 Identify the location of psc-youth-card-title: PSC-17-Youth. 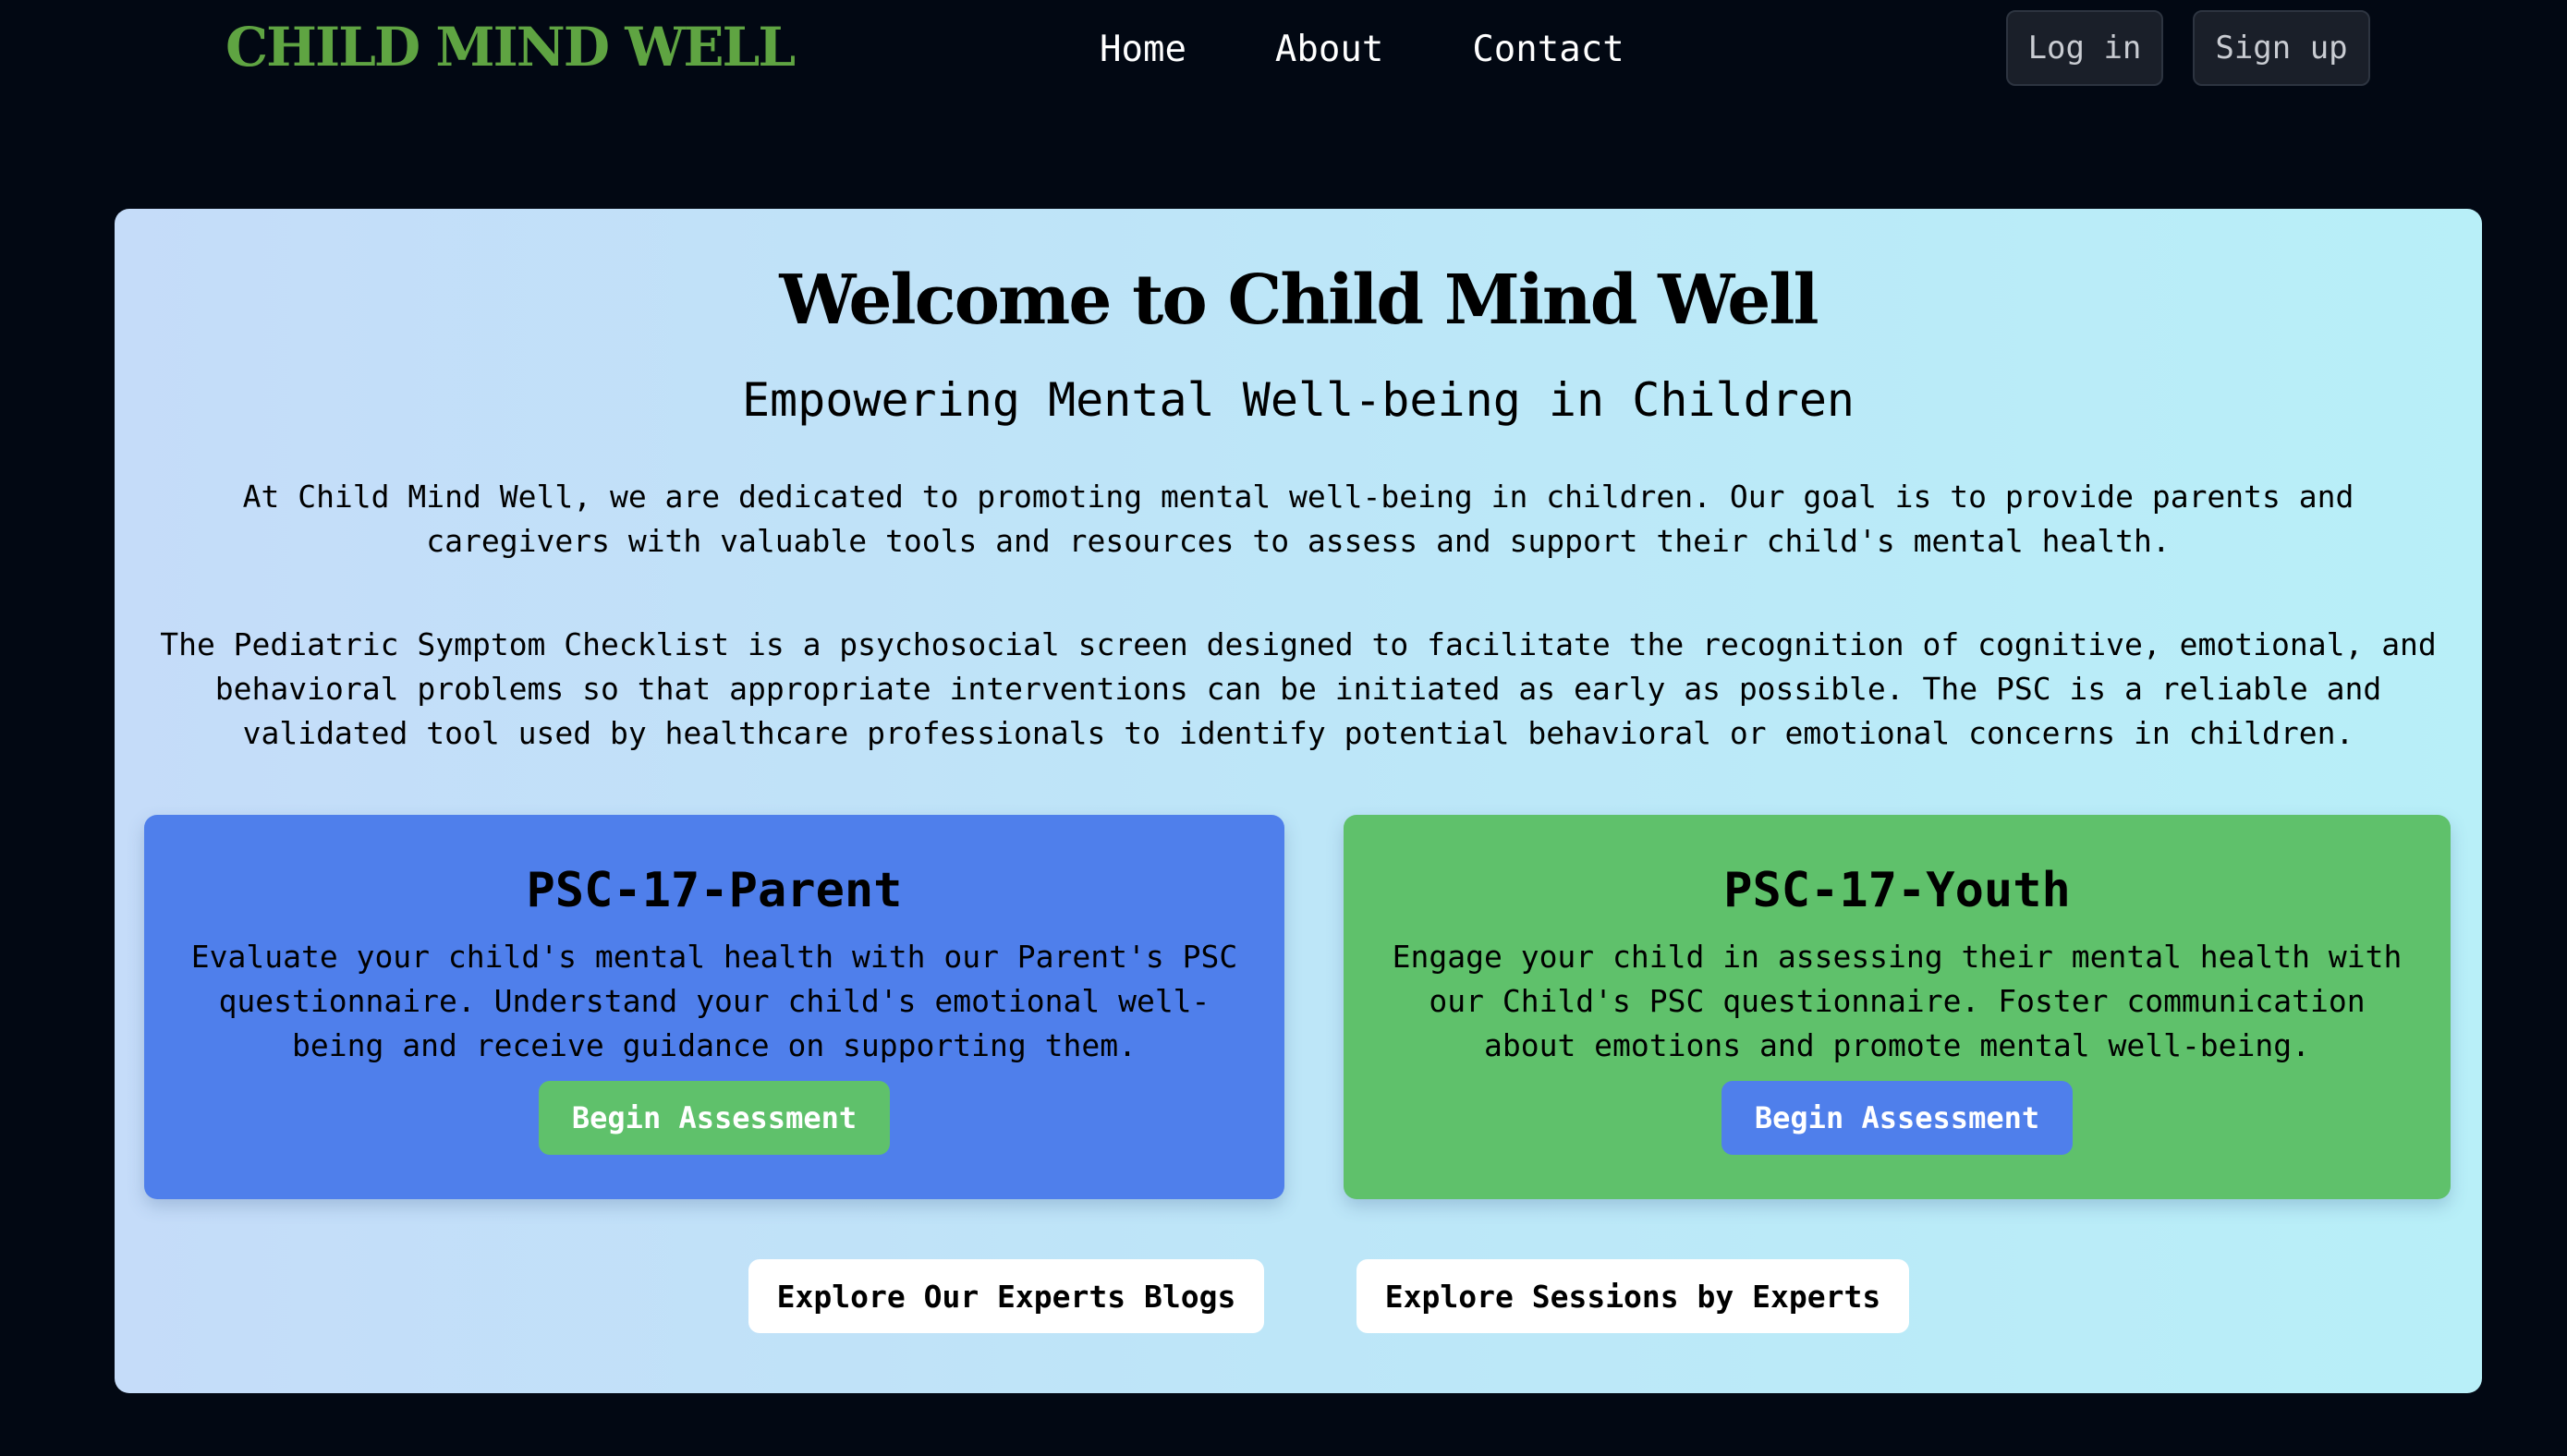
(1897, 890).